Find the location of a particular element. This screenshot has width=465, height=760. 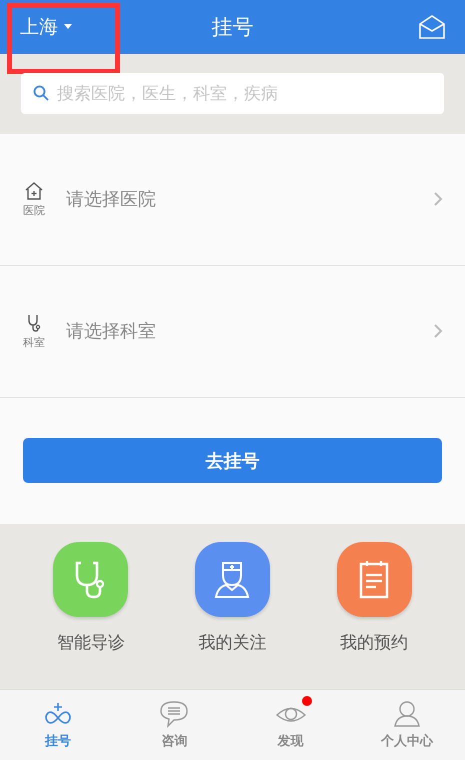

shortcut-label: 我的预约 is located at coordinates (374, 643).